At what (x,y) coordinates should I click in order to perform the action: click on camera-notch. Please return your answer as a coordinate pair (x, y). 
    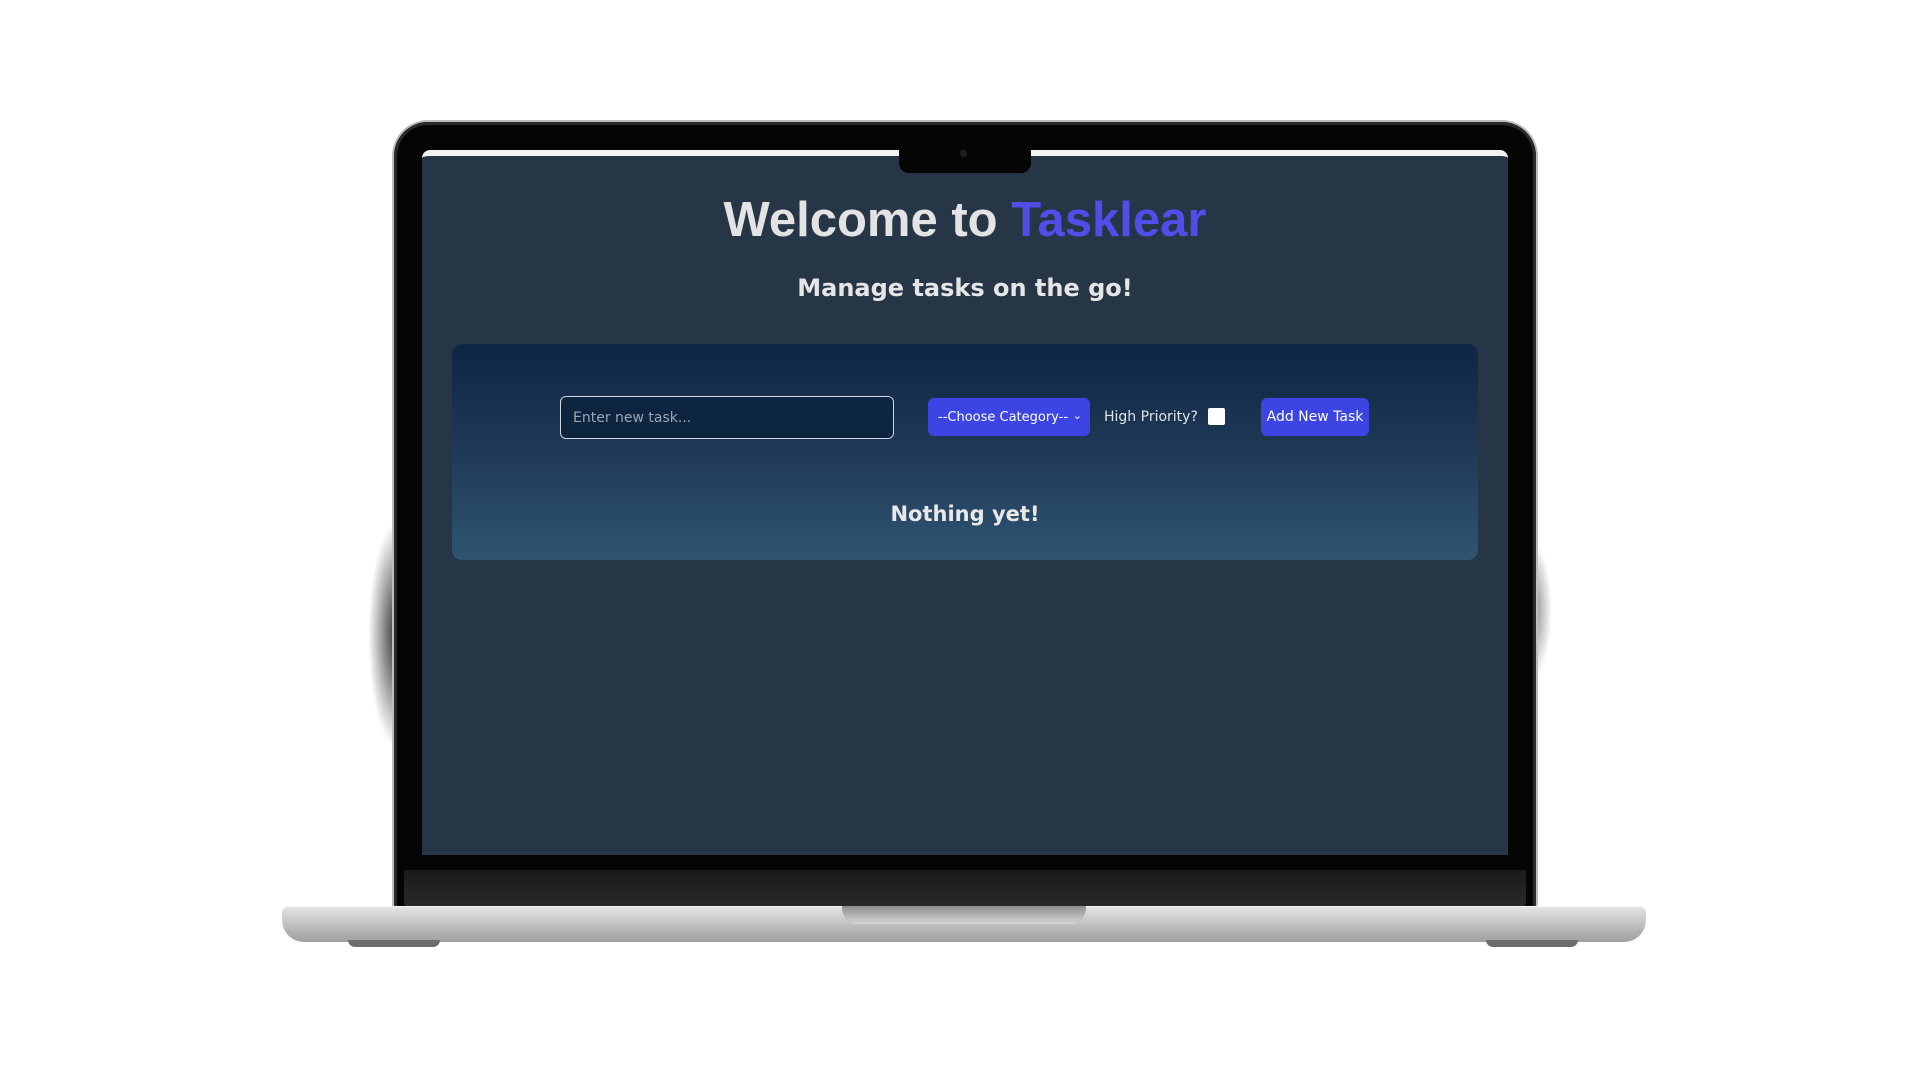
    Looking at the image, I should click on (965, 159).